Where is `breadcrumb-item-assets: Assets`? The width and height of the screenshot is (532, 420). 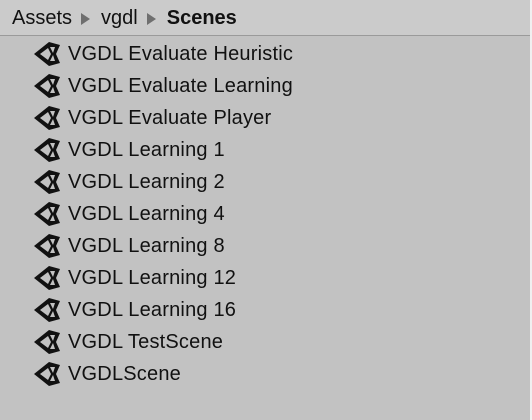 breadcrumb-item-assets: Assets is located at coordinates (42, 18).